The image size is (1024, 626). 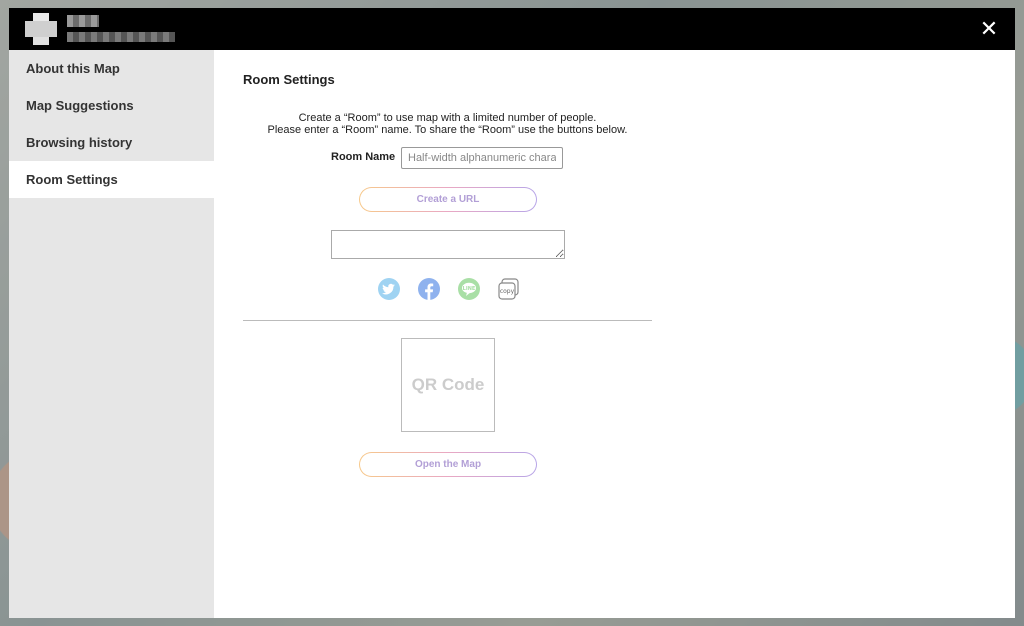 I want to click on qr-code-placeholder: QR Code, so click(x=448, y=385).